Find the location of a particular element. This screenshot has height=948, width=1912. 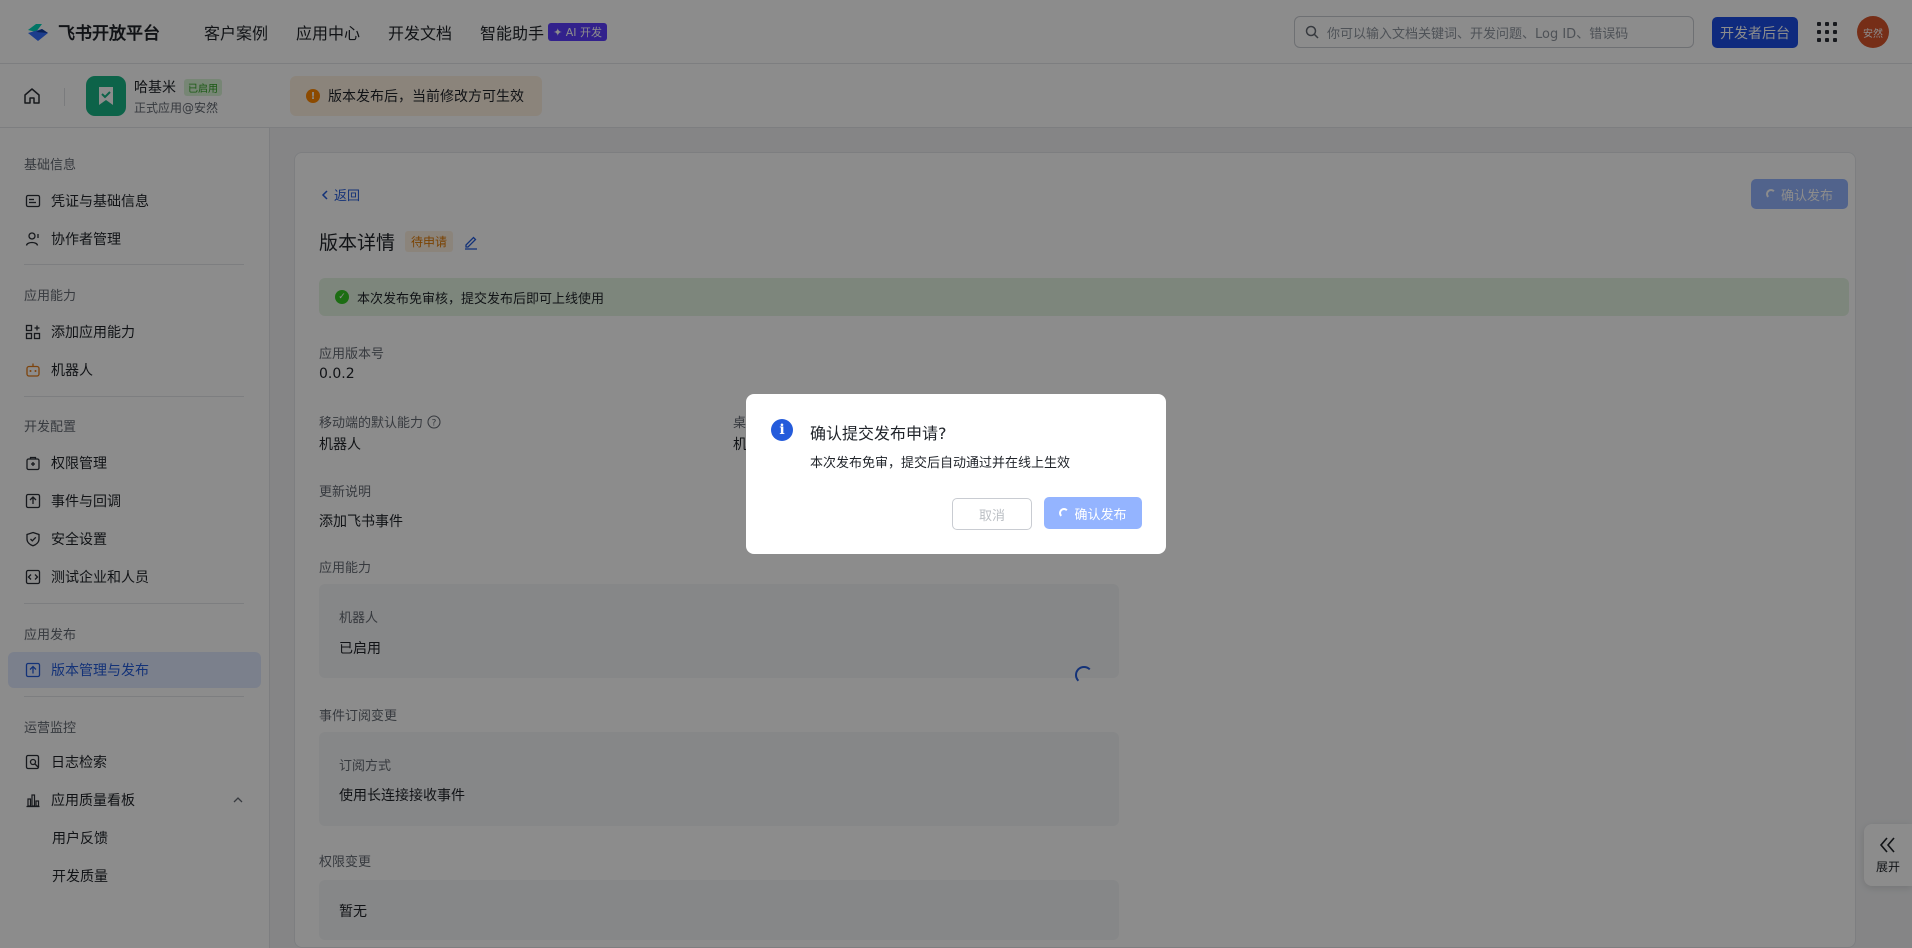

confirm-release-button-label: 确认发布 is located at coordinates (1100, 515).